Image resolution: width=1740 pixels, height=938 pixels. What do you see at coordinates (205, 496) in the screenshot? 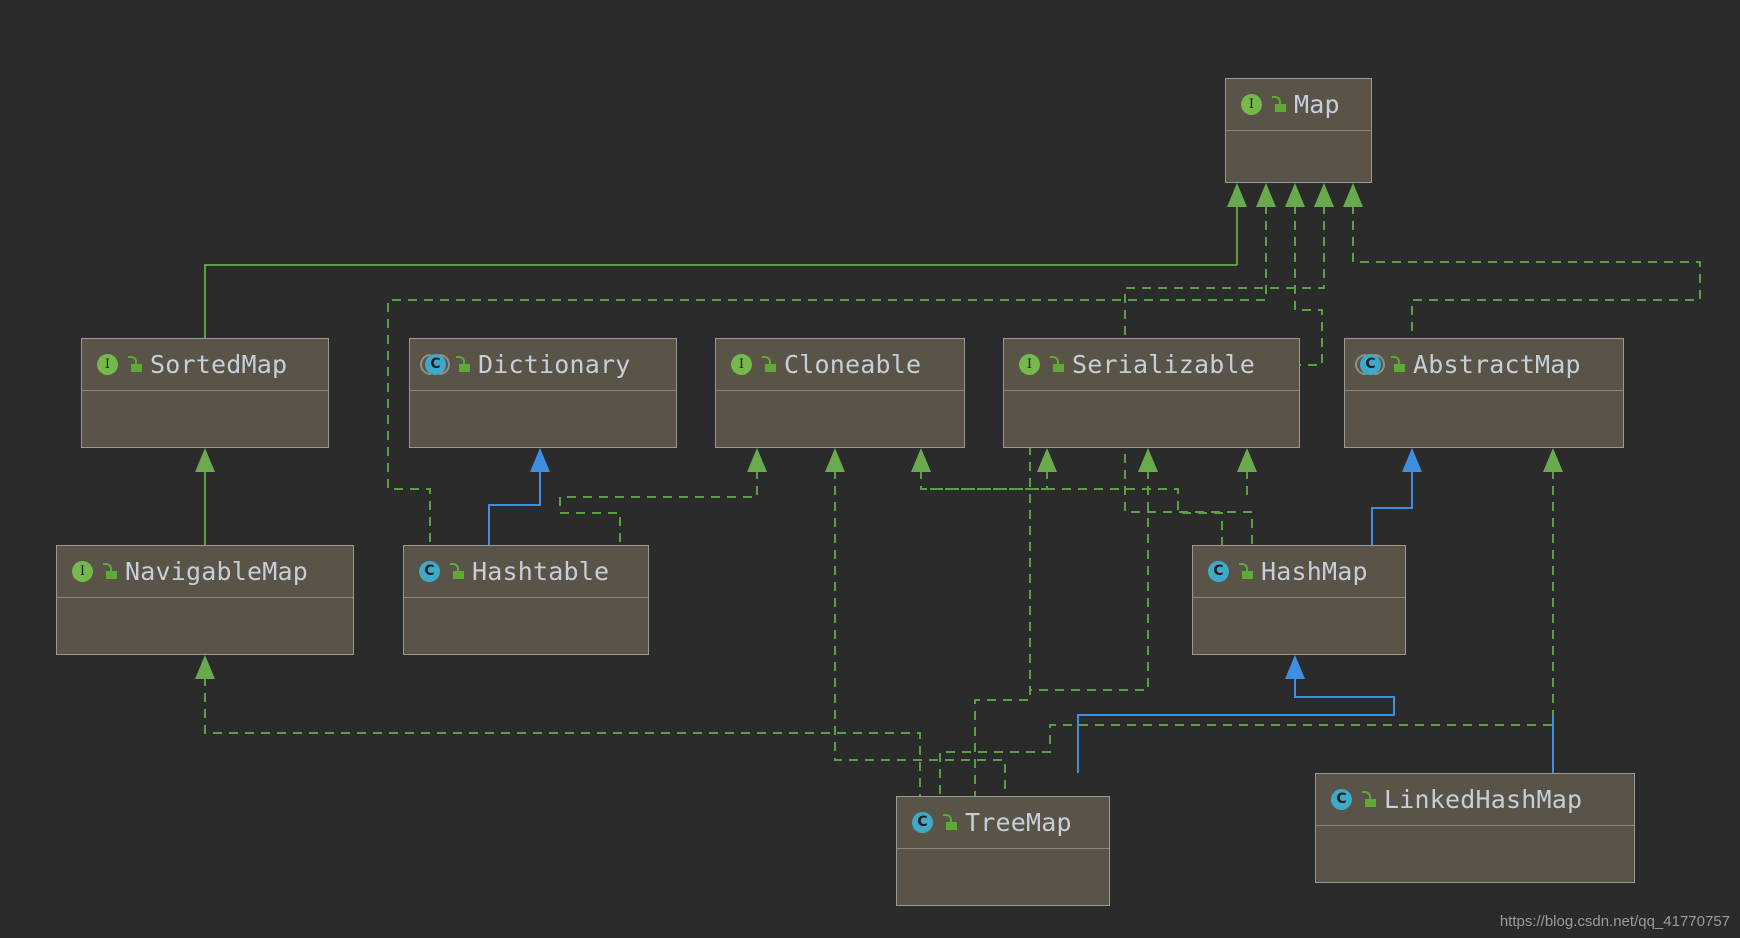
I see `edge-navigablemap-to-sortedmap` at bounding box center [205, 496].